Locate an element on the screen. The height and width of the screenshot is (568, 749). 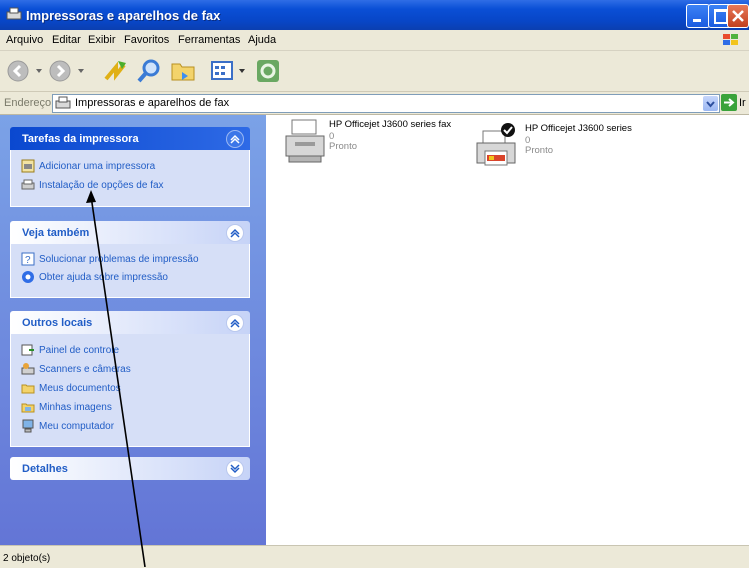
annotation-arrow is located at coordinates (116, 378).